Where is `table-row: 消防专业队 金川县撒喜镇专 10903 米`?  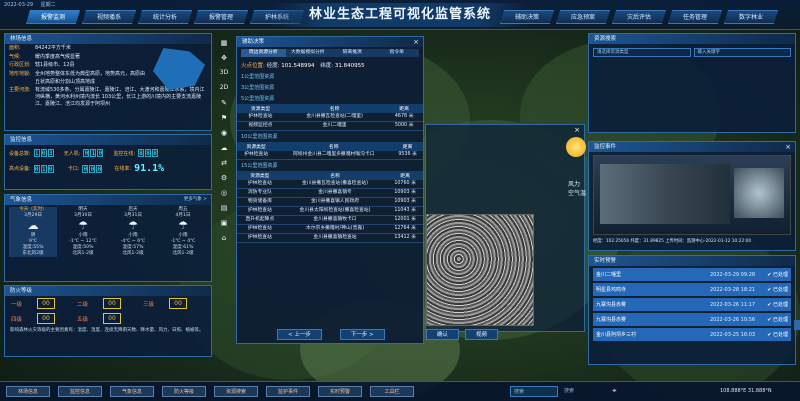
table-row: 消防专业队 金川县撒喜镇专 10903 米 is located at coordinates (330, 193).